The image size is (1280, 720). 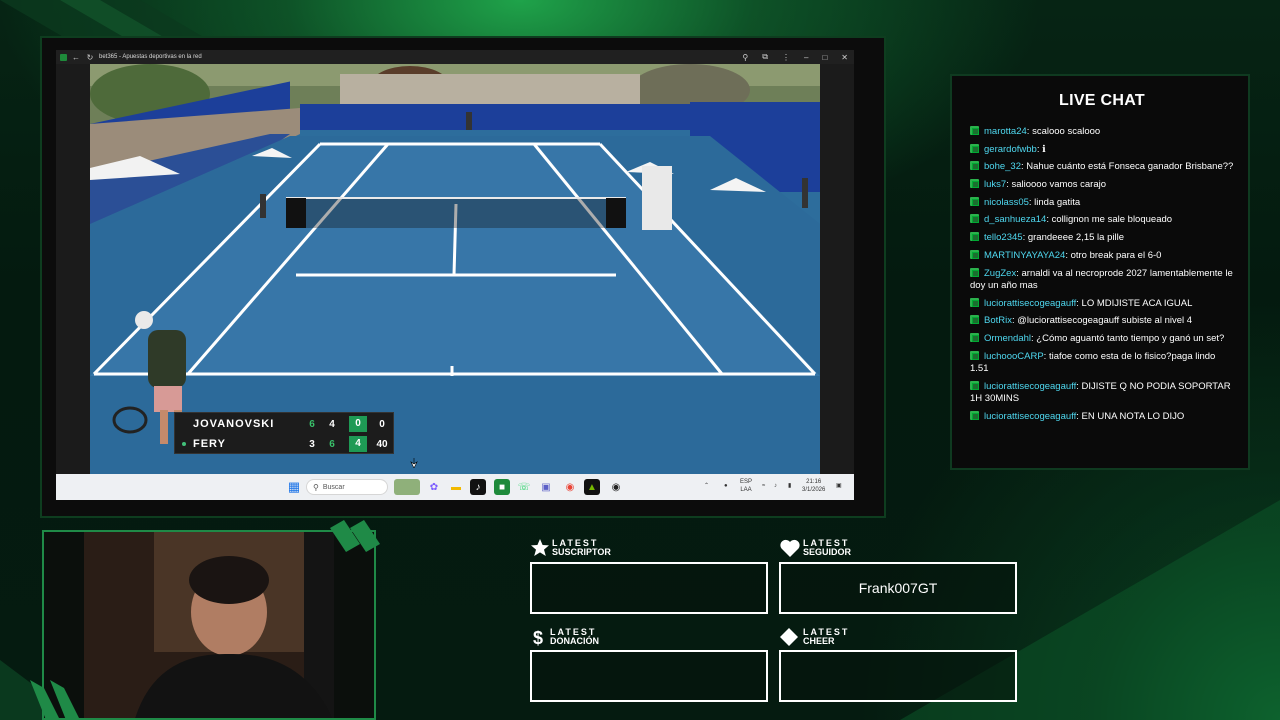 I want to click on chrome-icon: ◉, so click(x=570, y=487).